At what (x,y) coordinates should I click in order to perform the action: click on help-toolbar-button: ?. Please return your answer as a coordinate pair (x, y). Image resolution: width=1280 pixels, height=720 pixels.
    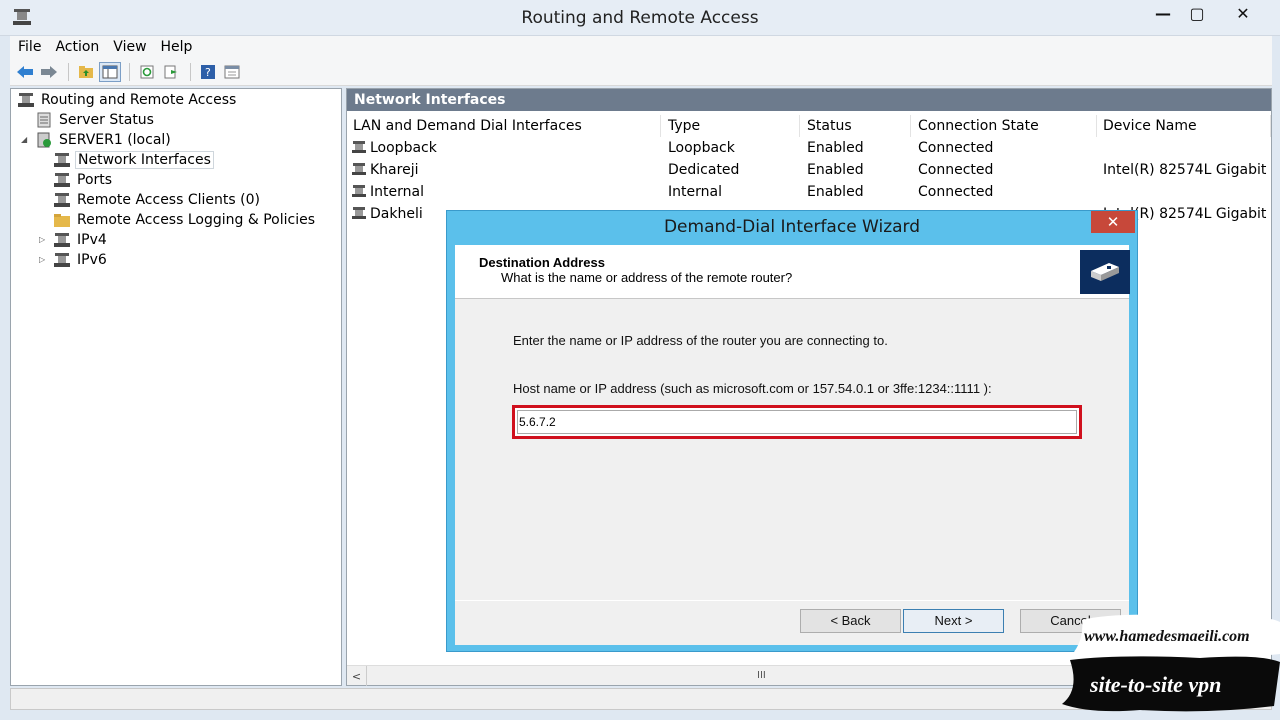
    Looking at the image, I should click on (208, 72).